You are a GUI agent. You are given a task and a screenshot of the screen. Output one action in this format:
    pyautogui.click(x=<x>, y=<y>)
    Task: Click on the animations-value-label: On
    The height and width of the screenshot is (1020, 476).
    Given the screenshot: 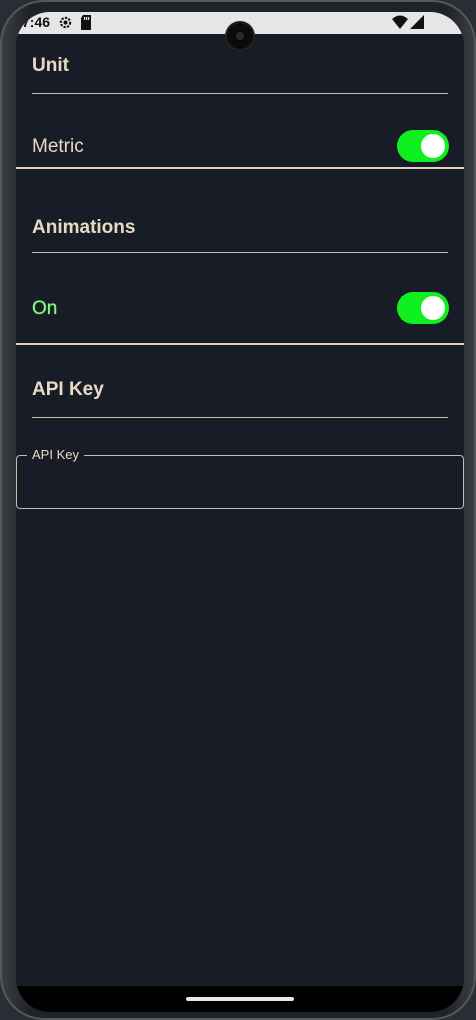 What is the action you would take?
    pyautogui.click(x=45, y=308)
    